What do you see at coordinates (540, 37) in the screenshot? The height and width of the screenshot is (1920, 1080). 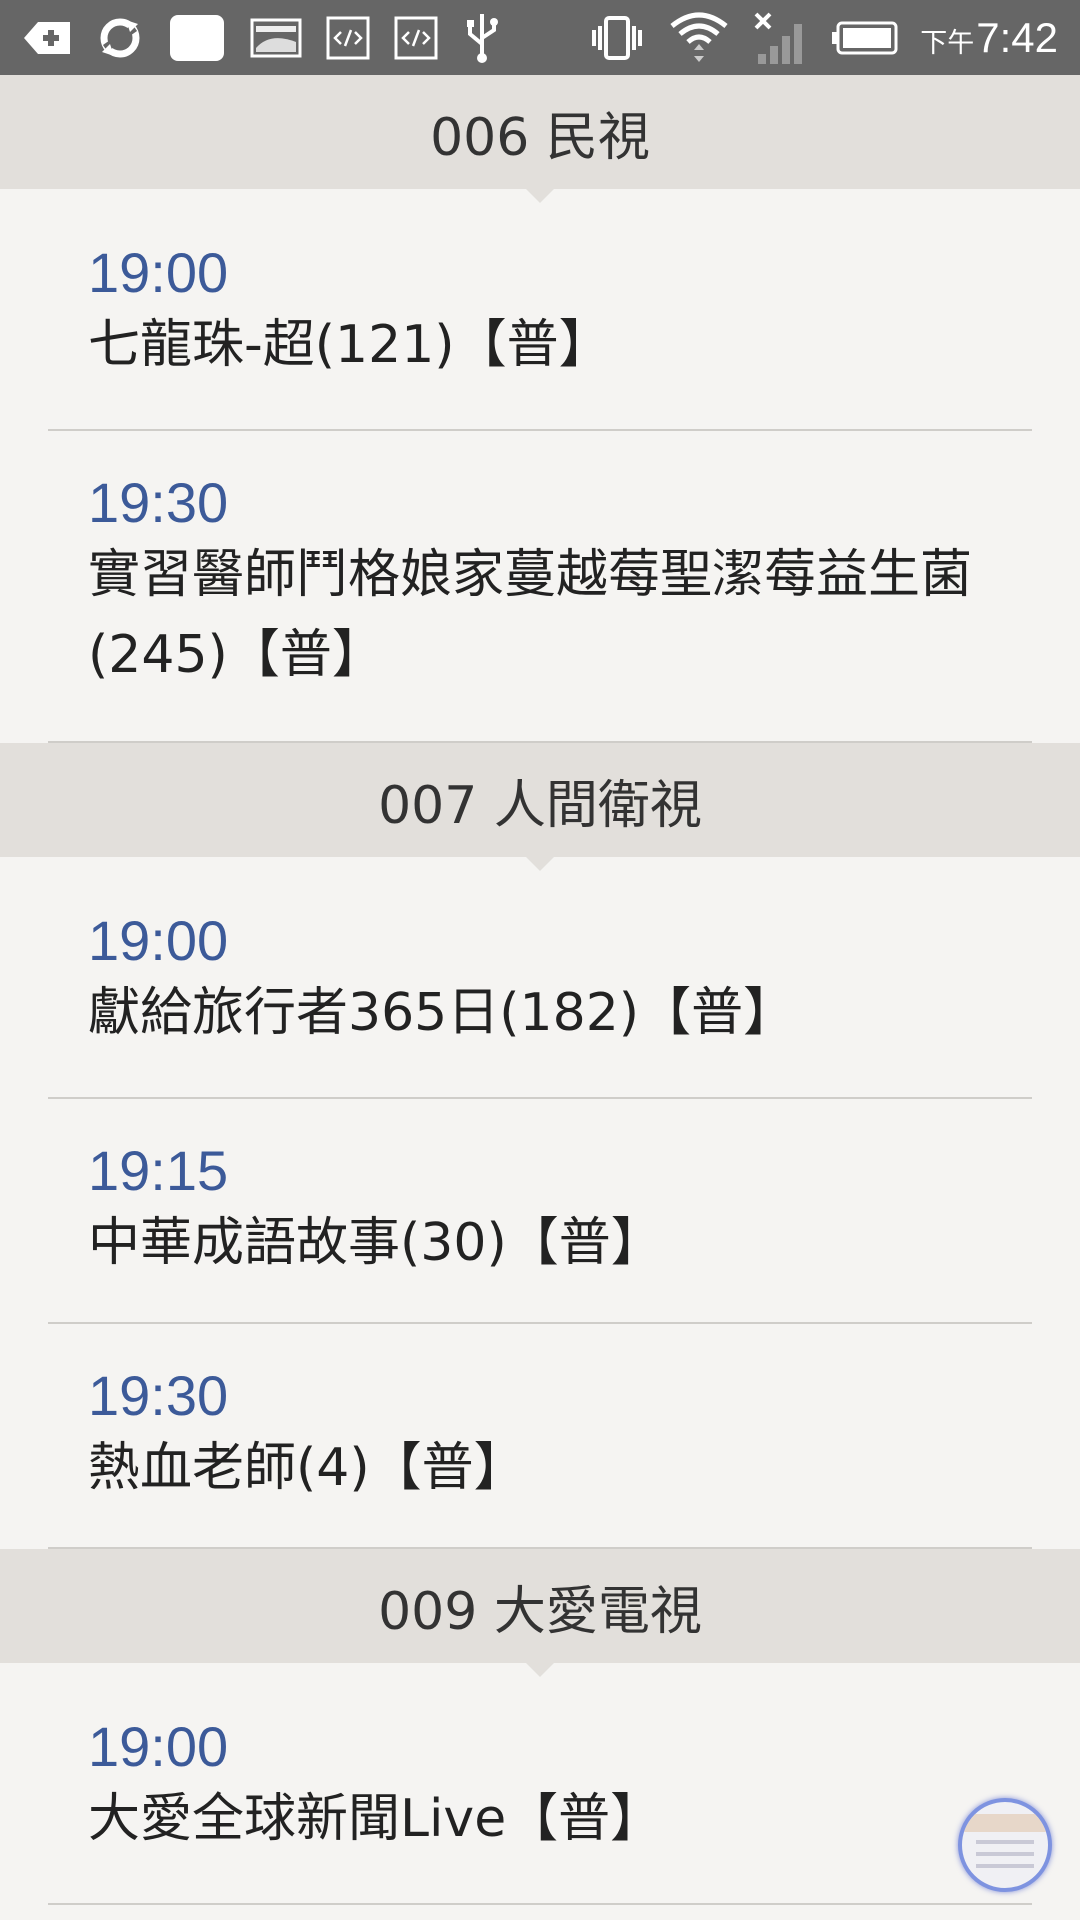 I see `status-bar: 下午7:42` at bounding box center [540, 37].